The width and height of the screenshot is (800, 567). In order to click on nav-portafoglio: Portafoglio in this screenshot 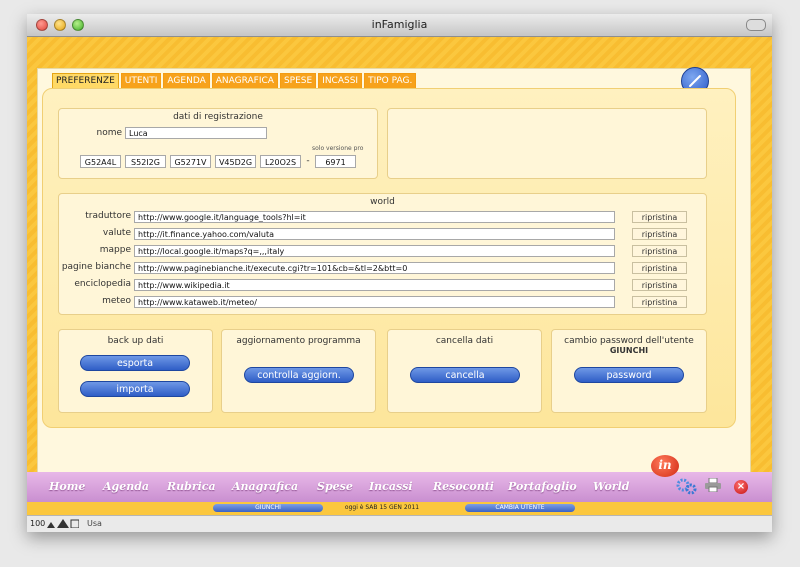, I will do `click(542, 486)`.